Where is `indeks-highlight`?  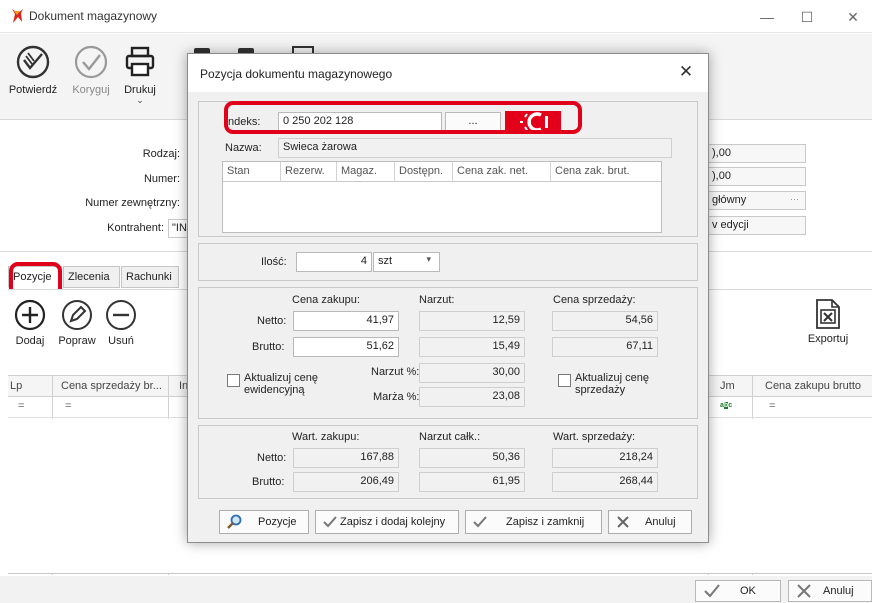
indeks-highlight is located at coordinates (403, 117).